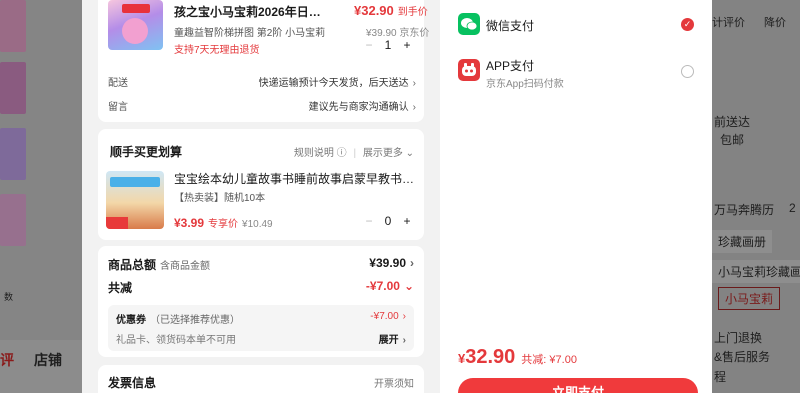 This screenshot has width=800, height=393. I want to click on radio-unchecked-icon, so click(687, 71).